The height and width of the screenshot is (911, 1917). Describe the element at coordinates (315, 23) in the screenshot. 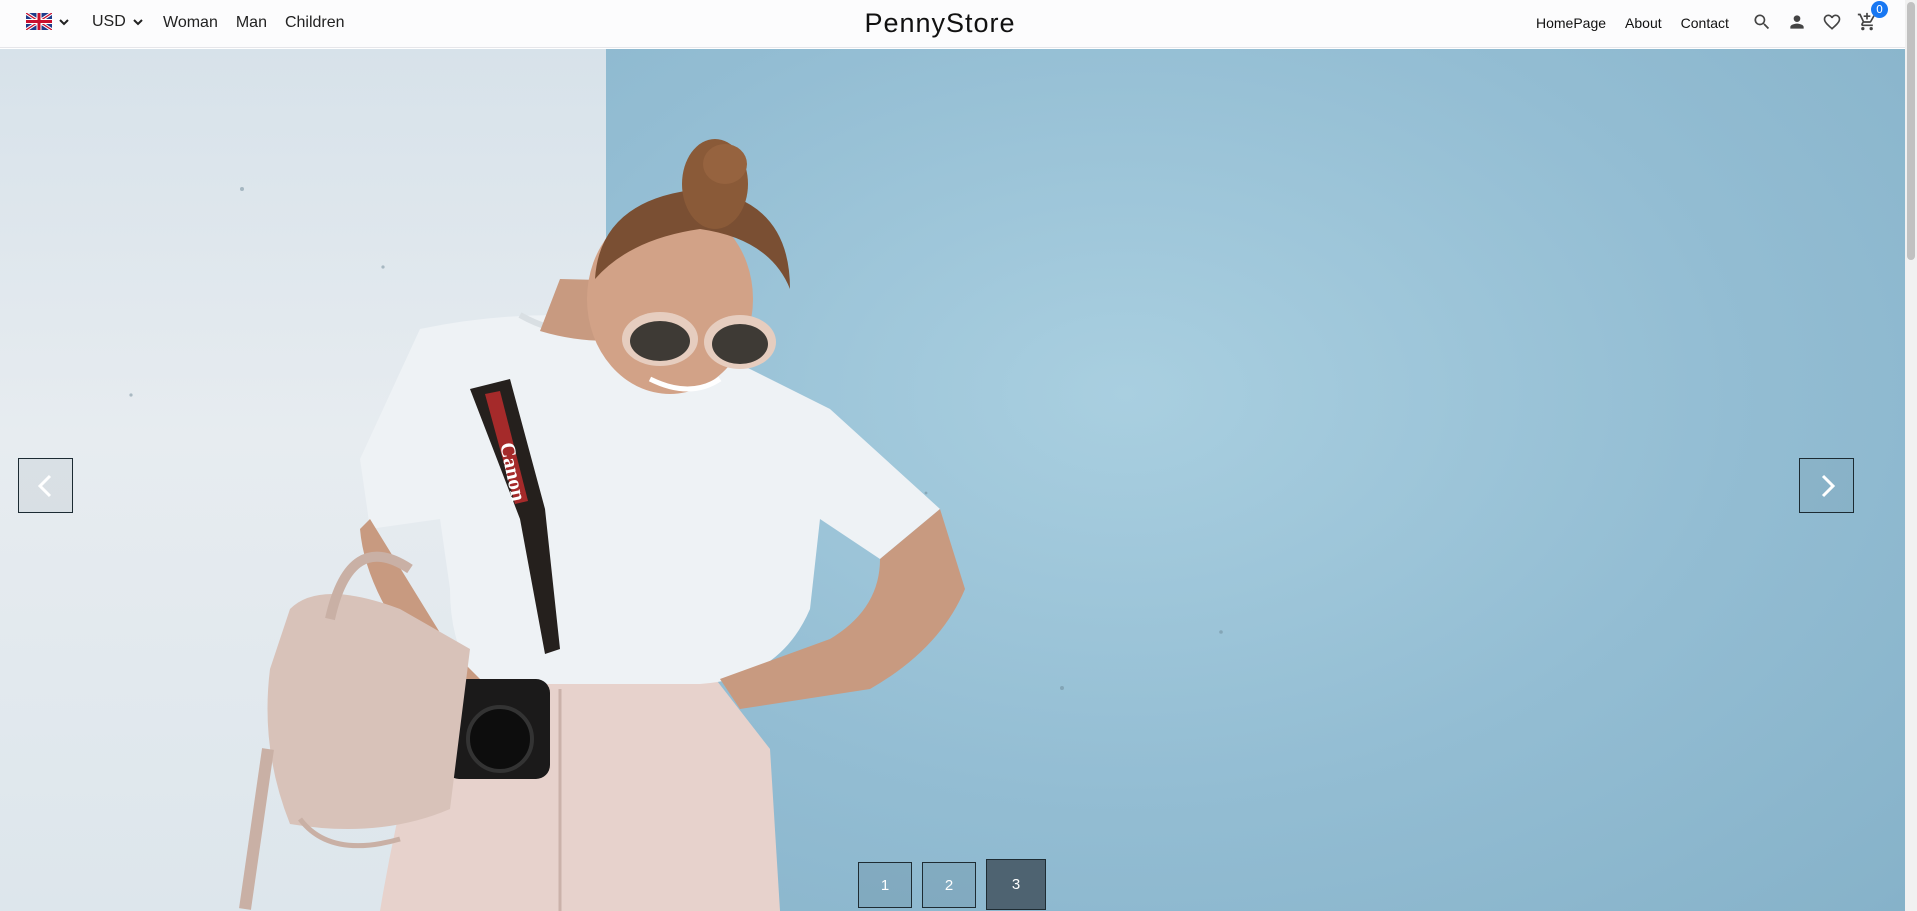

I see `nav-children: Children` at that location.